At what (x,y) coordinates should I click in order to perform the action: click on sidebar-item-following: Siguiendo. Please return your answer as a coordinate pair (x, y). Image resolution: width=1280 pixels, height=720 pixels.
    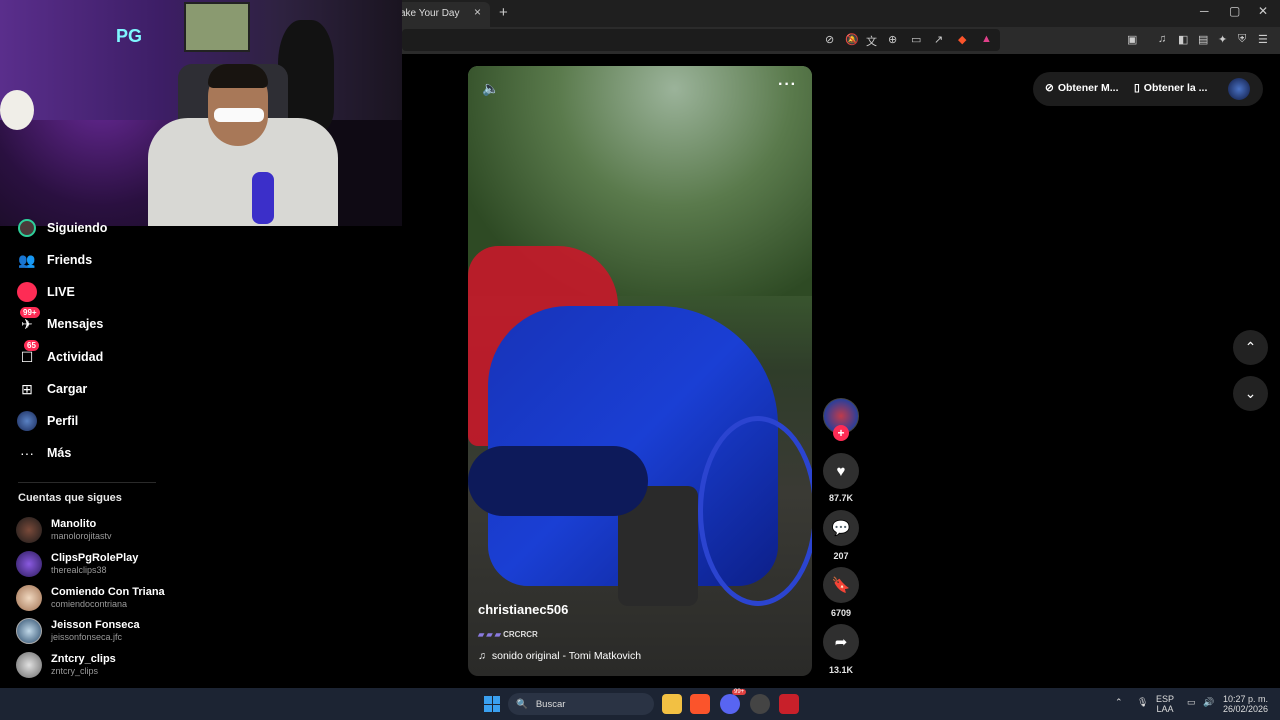
    Looking at the image, I should click on (61, 228).